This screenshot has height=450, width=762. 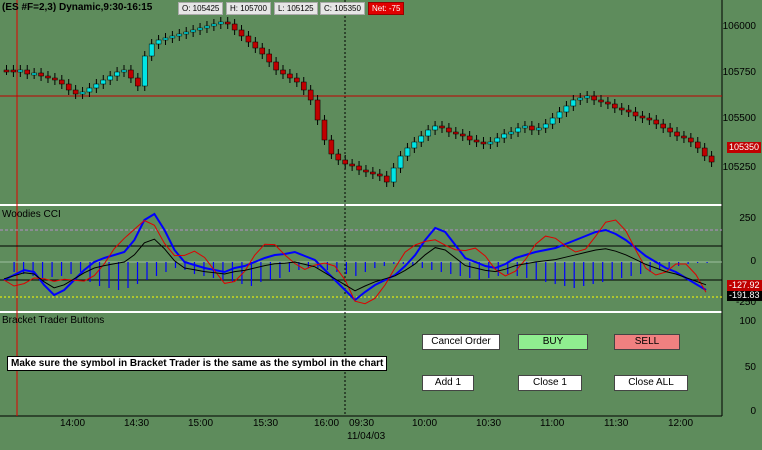 What do you see at coordinates (461, 342) in the screenshot?
I see `cancel-order-button: Cancel Order` at bounding box center [461, 342].